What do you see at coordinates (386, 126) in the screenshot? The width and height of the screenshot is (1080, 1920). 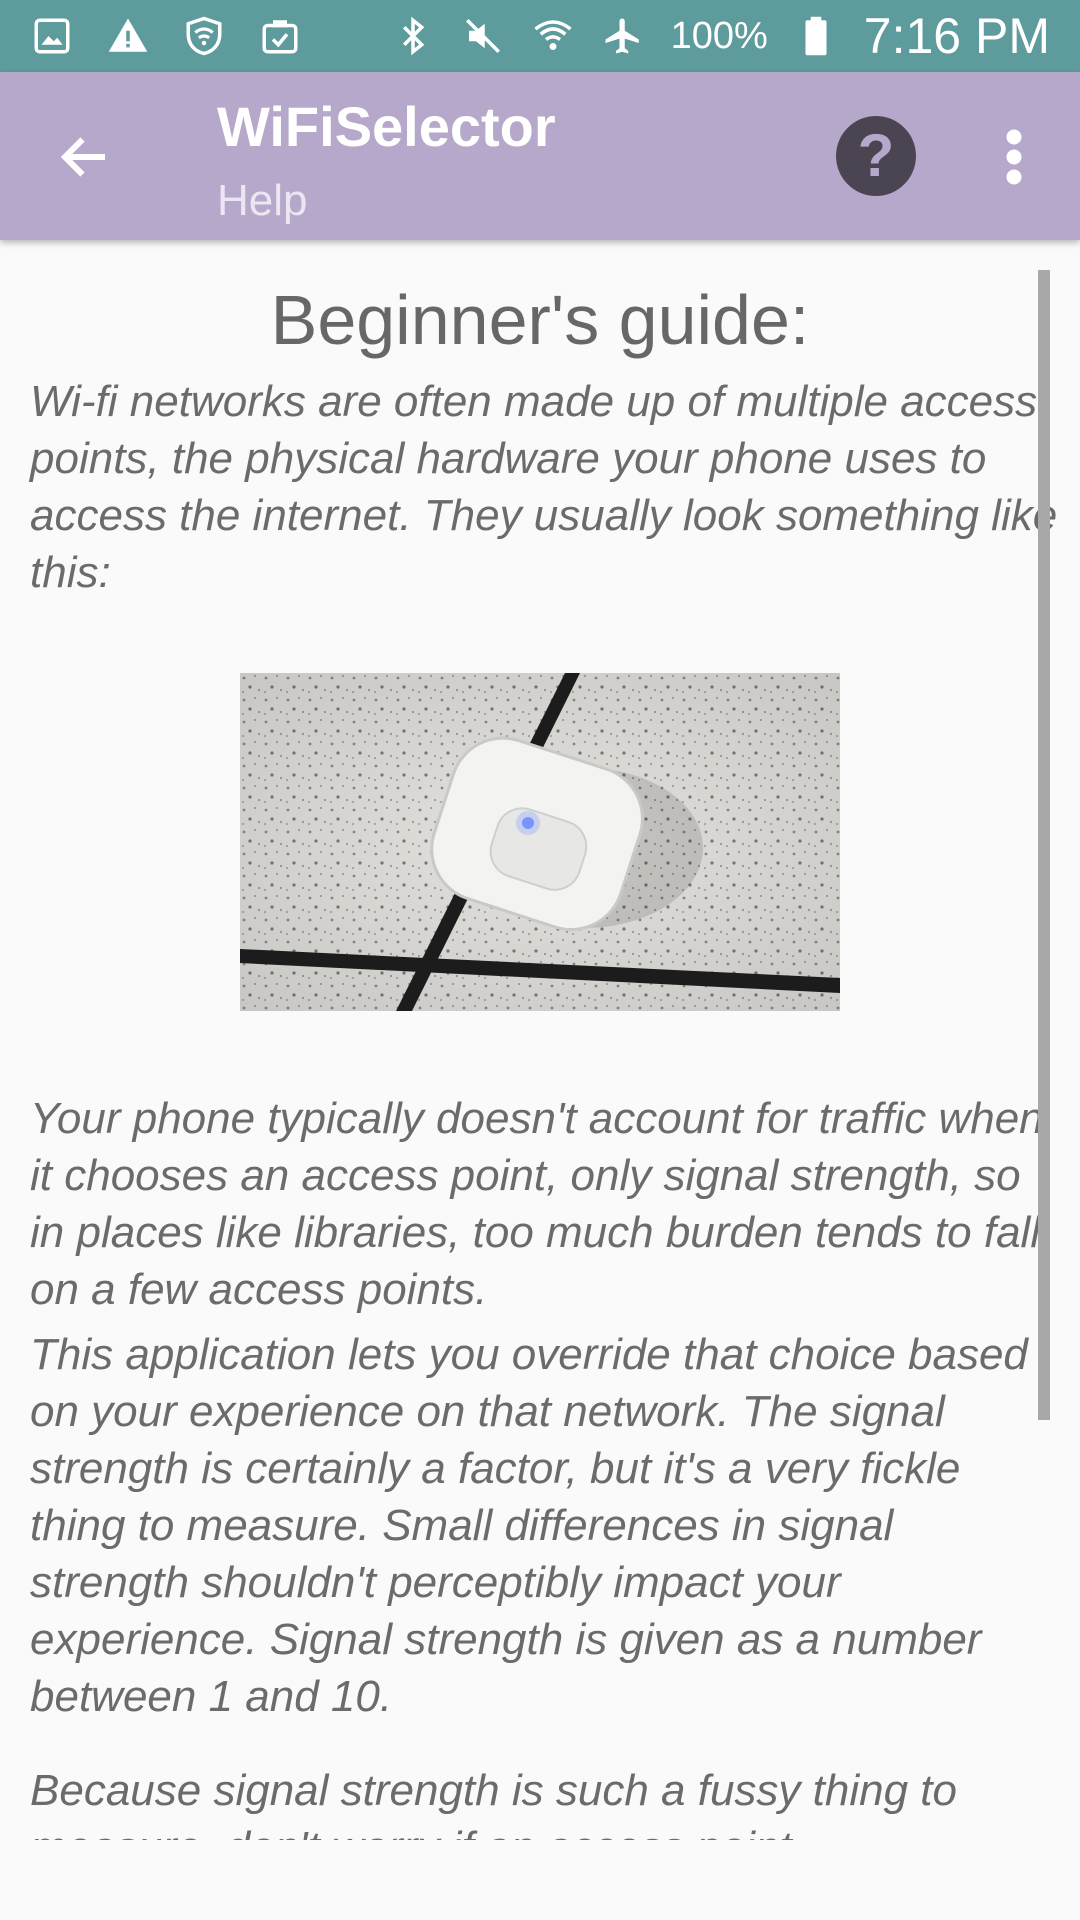 I see `app-title: WiFiSelector` at bounding box center [386, 126].